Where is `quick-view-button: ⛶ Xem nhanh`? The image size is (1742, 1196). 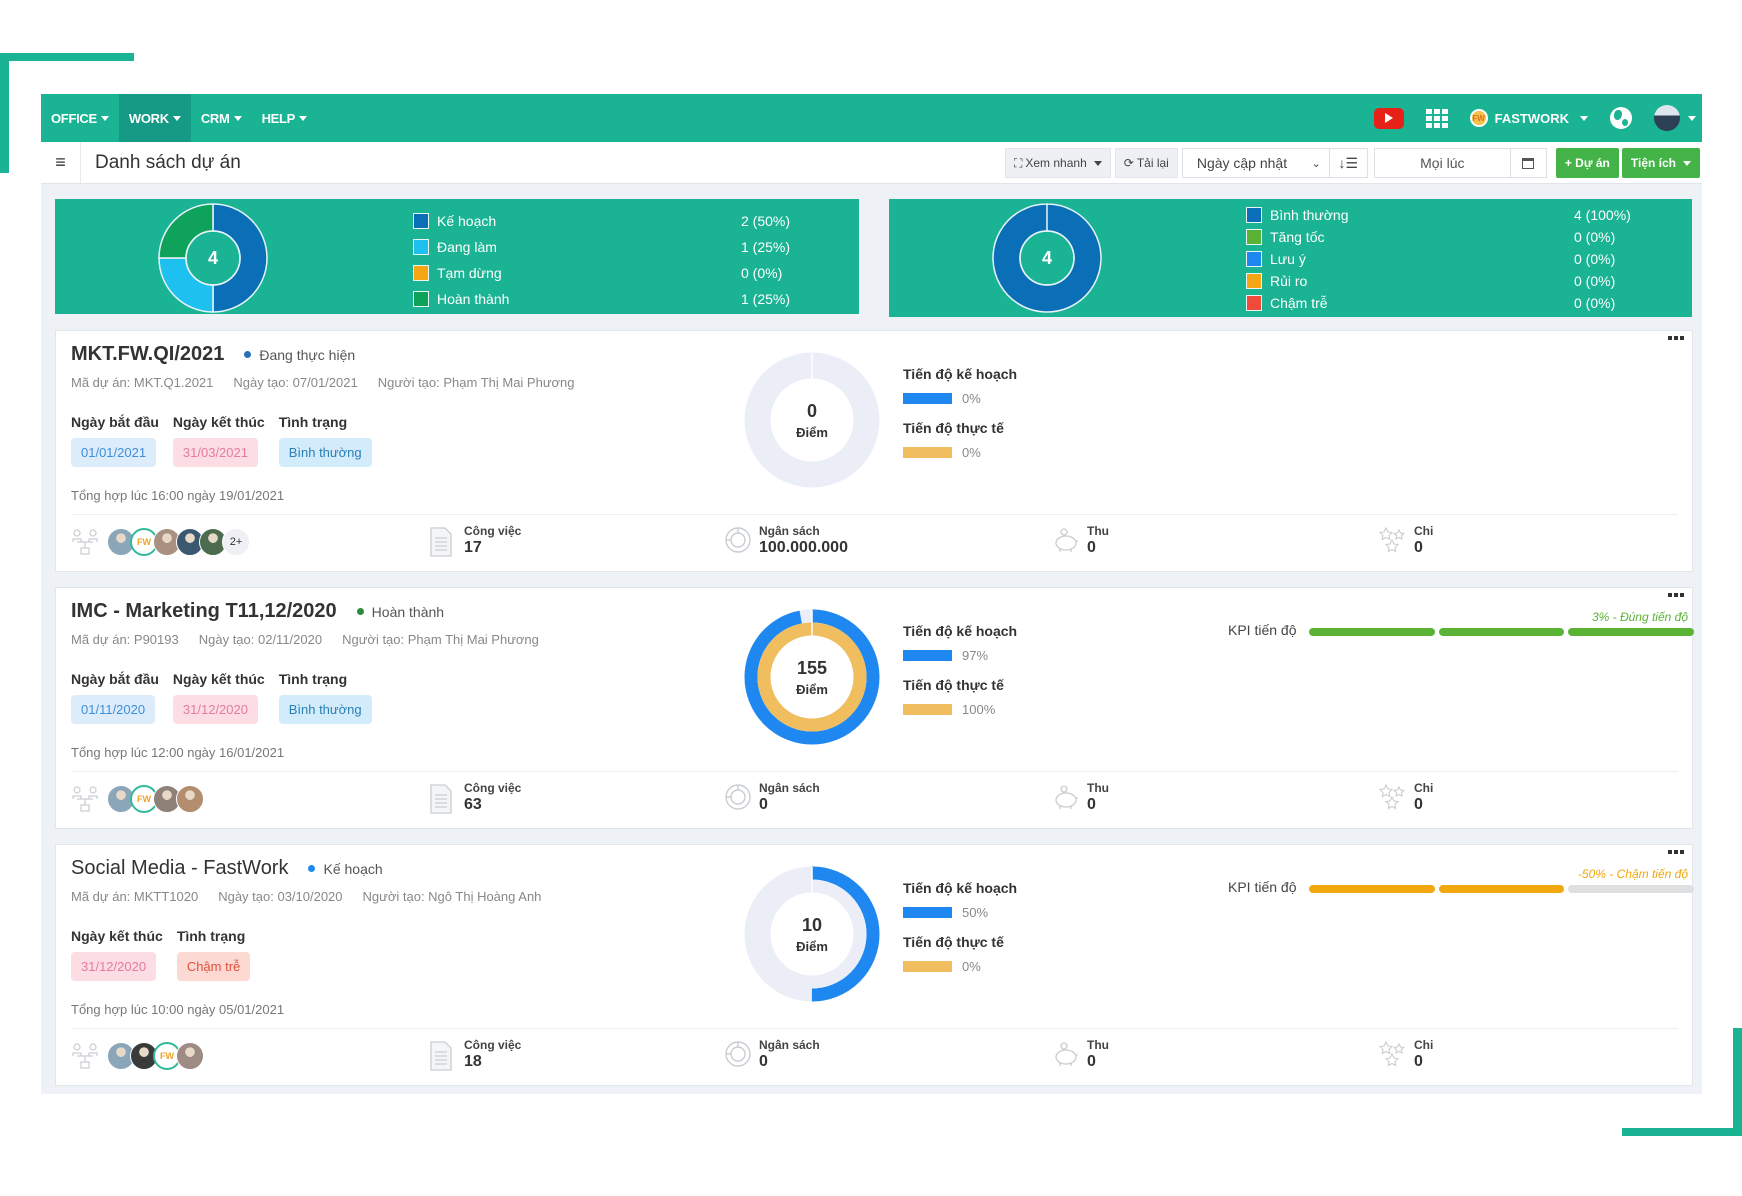 quick-view-button: ⛶ Xem nhanh is located at coordinates (1057, 163).